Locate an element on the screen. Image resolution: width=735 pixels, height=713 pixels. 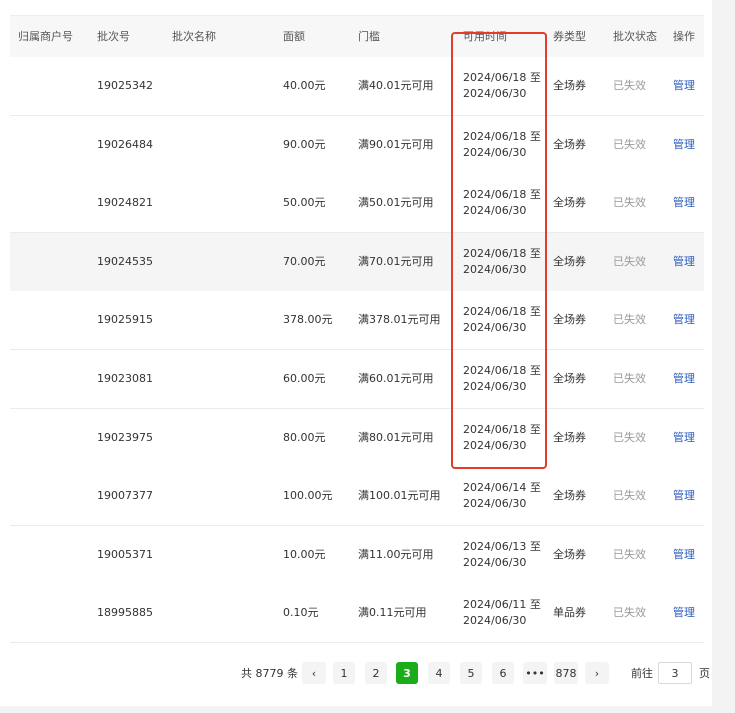
amount: 100.00元 is located at coordinates (308, 496).